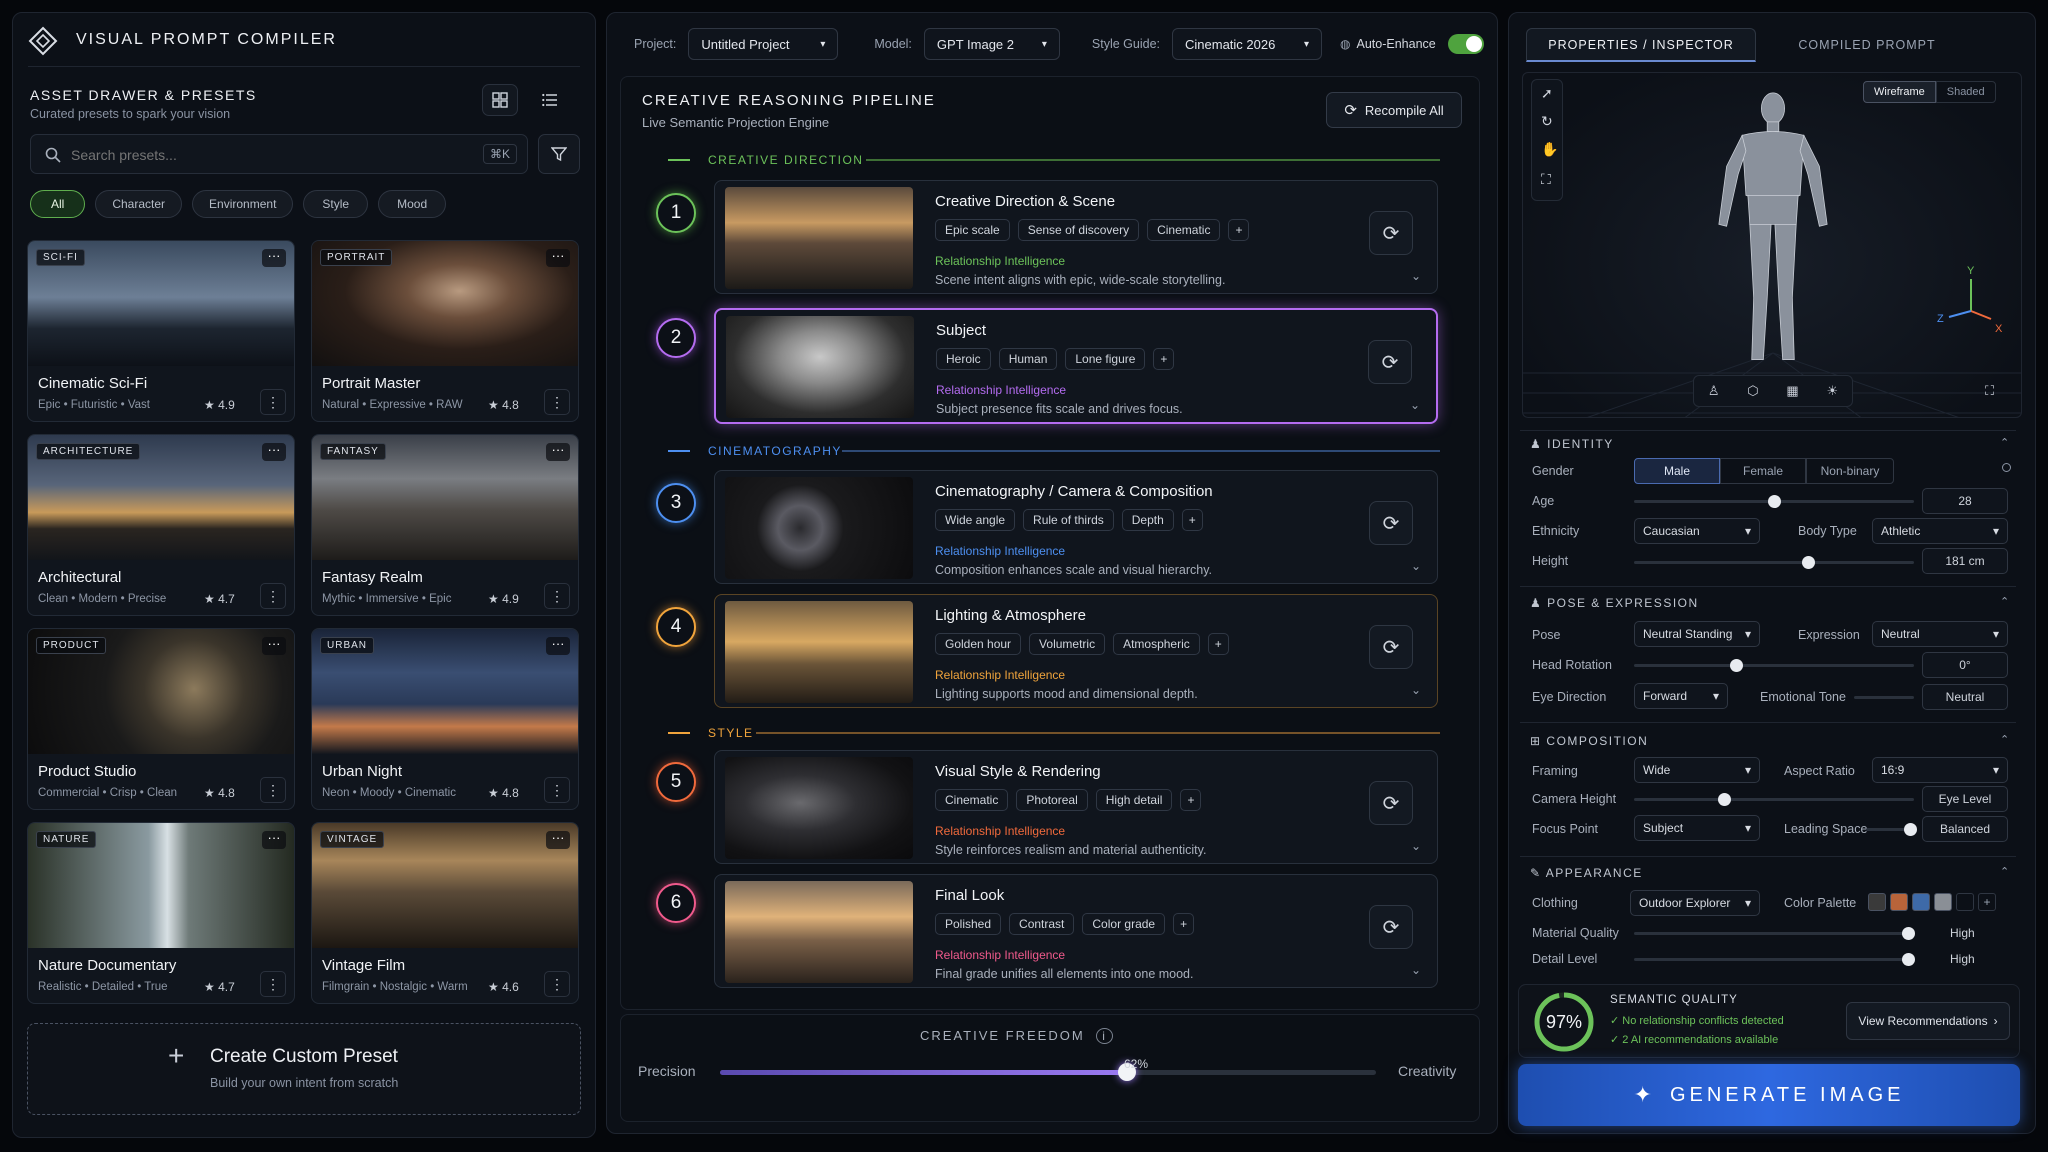  Describe the element at coordinates (1928, 1021) in the screenshot. I see `view-recommendations-button: View Recommendations ›` at that location.